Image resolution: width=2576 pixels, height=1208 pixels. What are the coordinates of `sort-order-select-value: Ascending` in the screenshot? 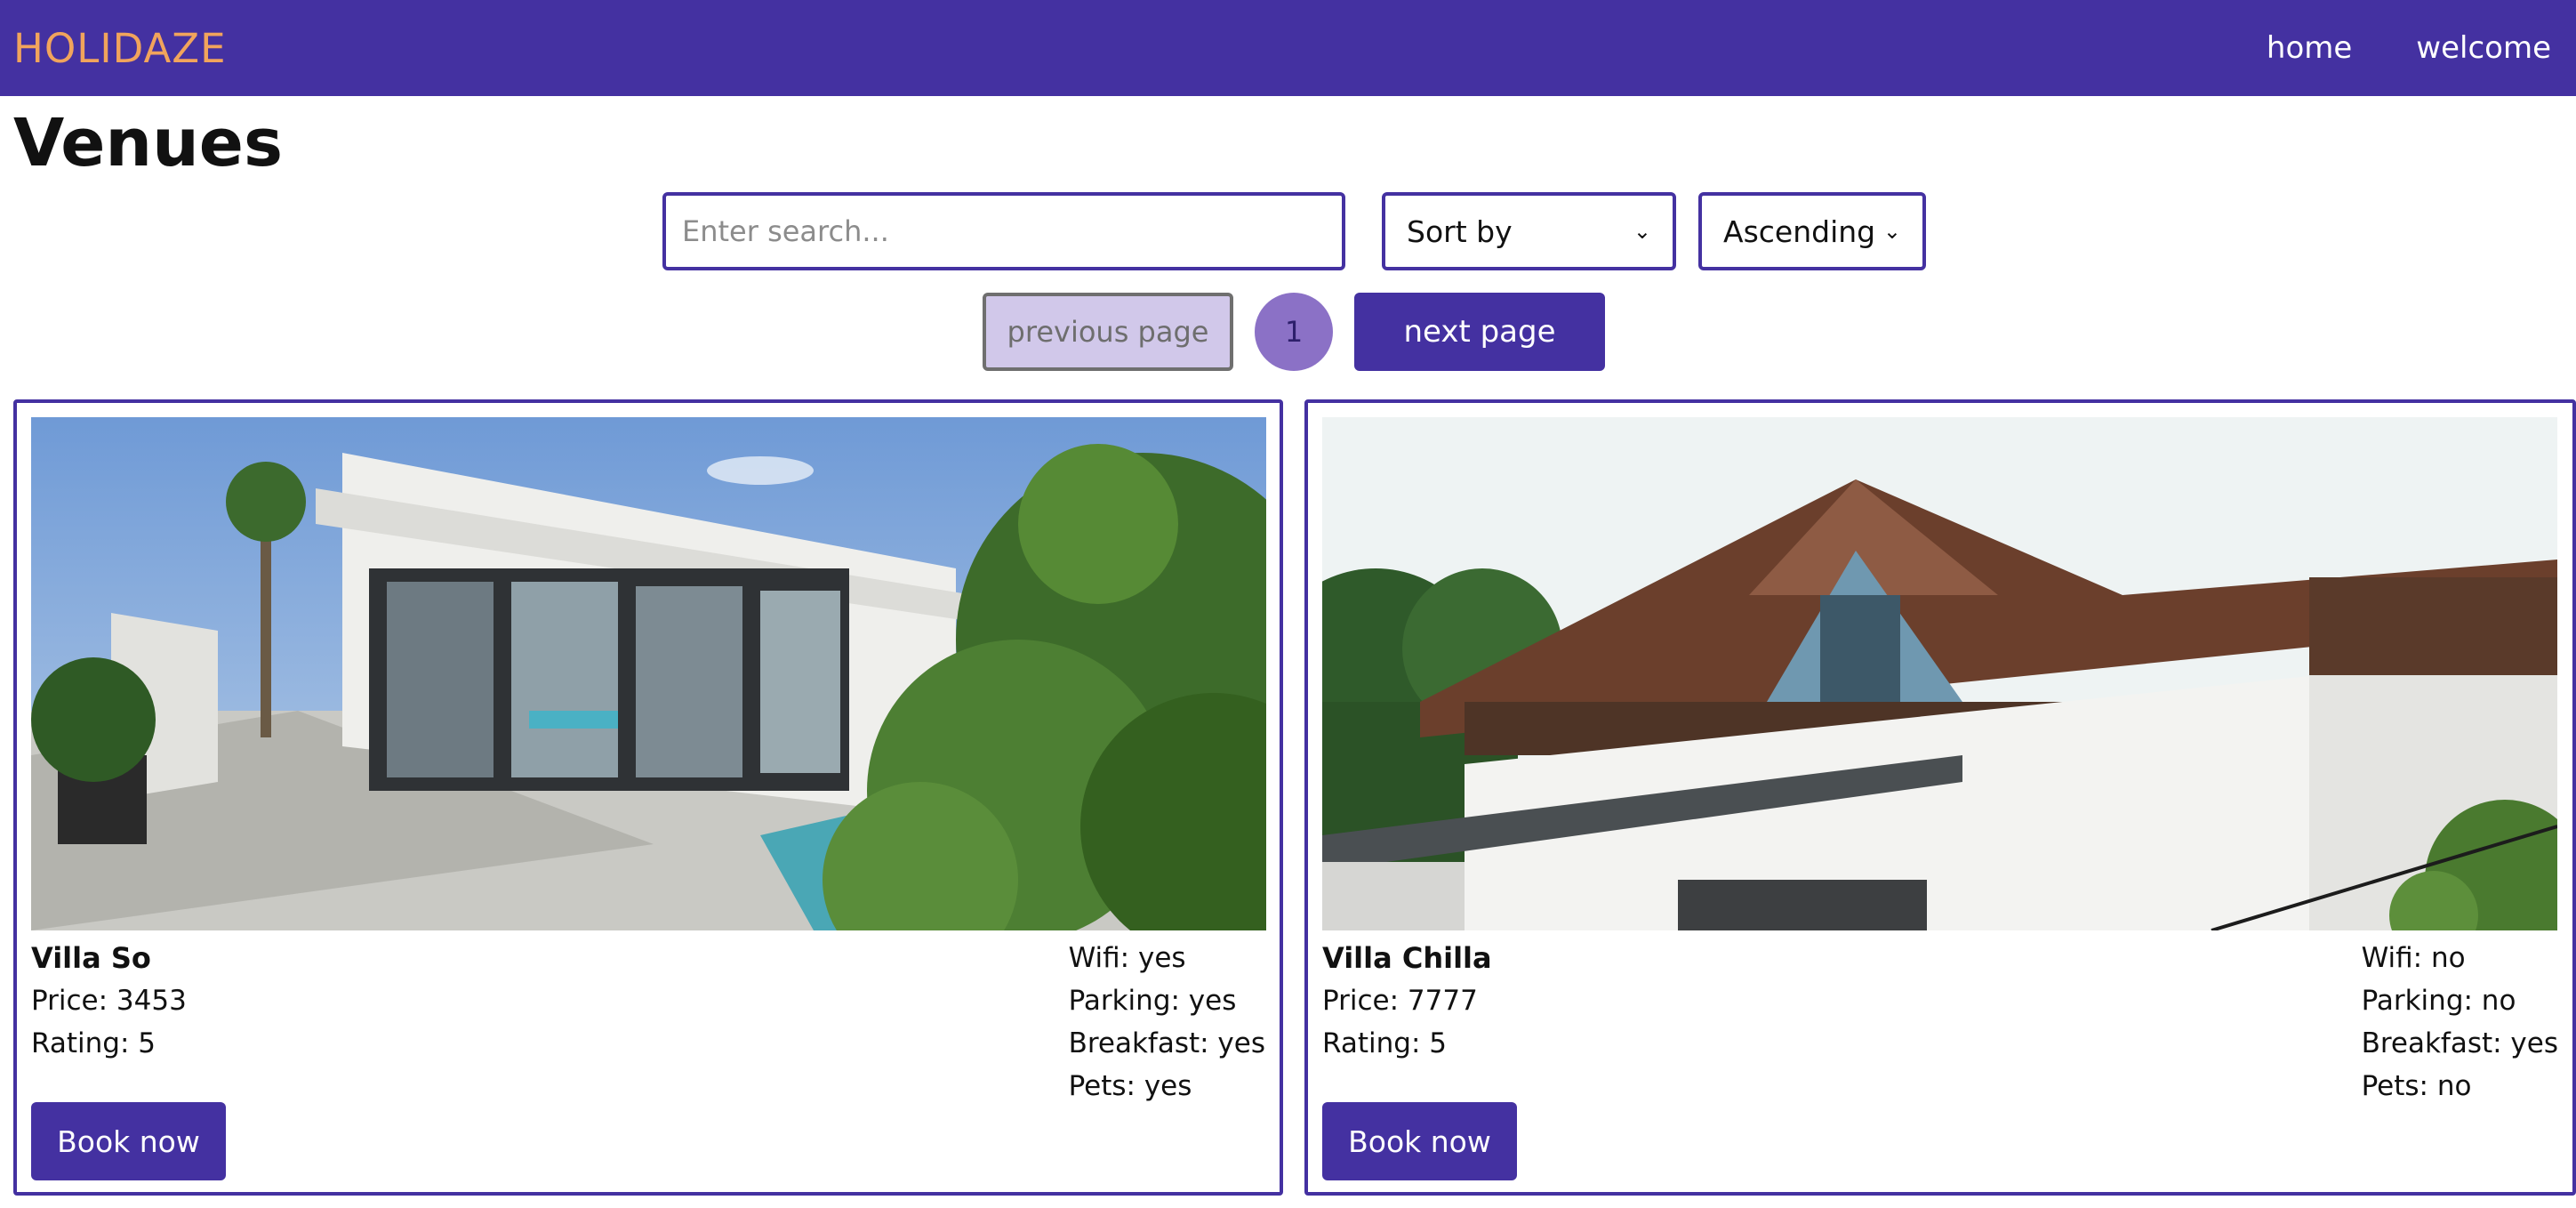 It's located at (1799, 231).